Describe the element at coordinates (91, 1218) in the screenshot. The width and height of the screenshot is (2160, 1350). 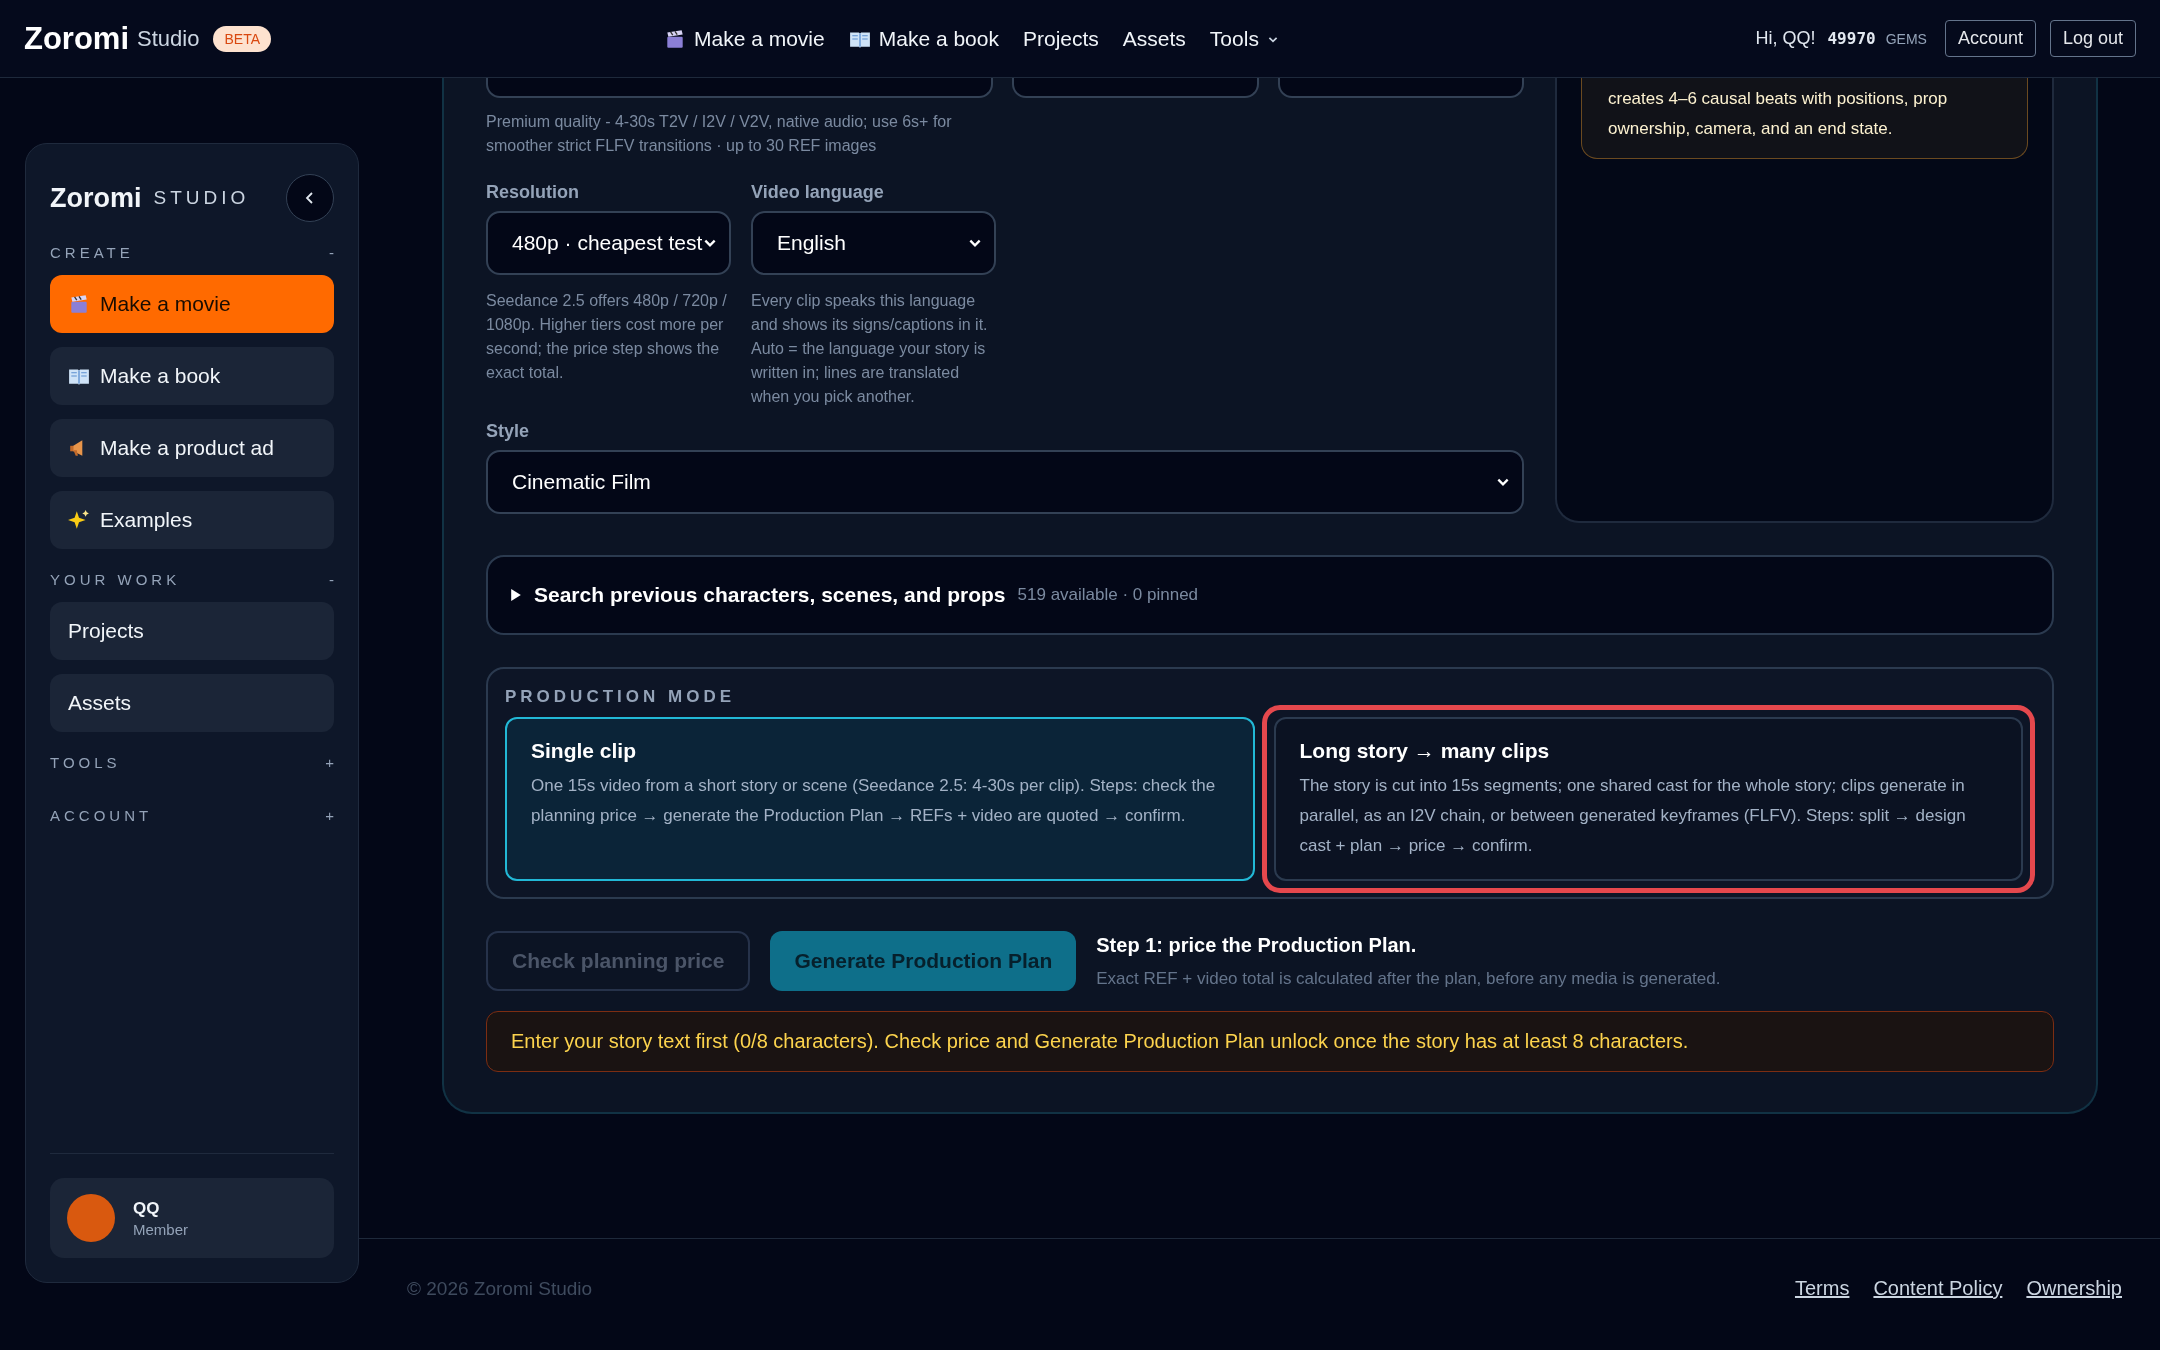
I see `avatar` at that location.